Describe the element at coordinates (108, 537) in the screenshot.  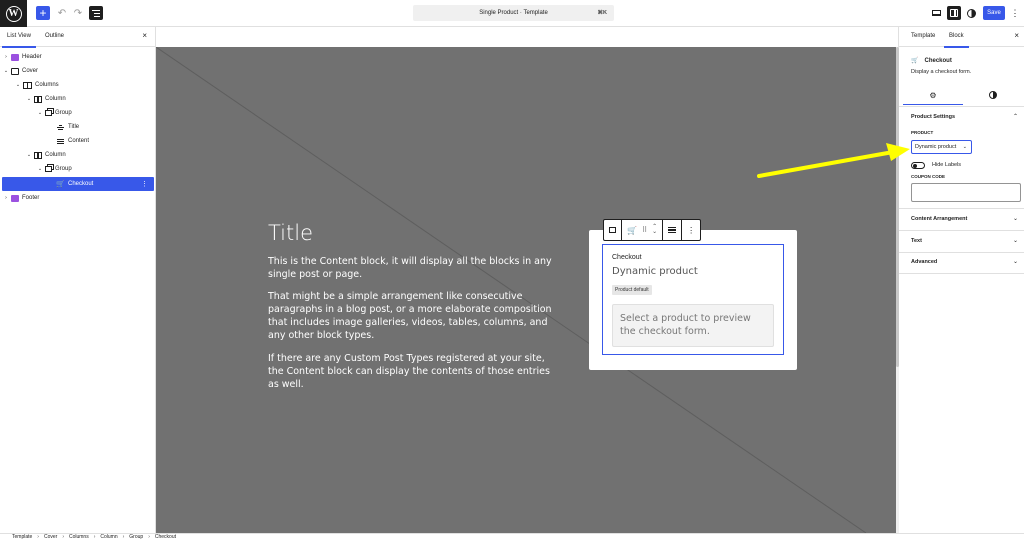
I see `breadcrumb-item: Column` at that location.